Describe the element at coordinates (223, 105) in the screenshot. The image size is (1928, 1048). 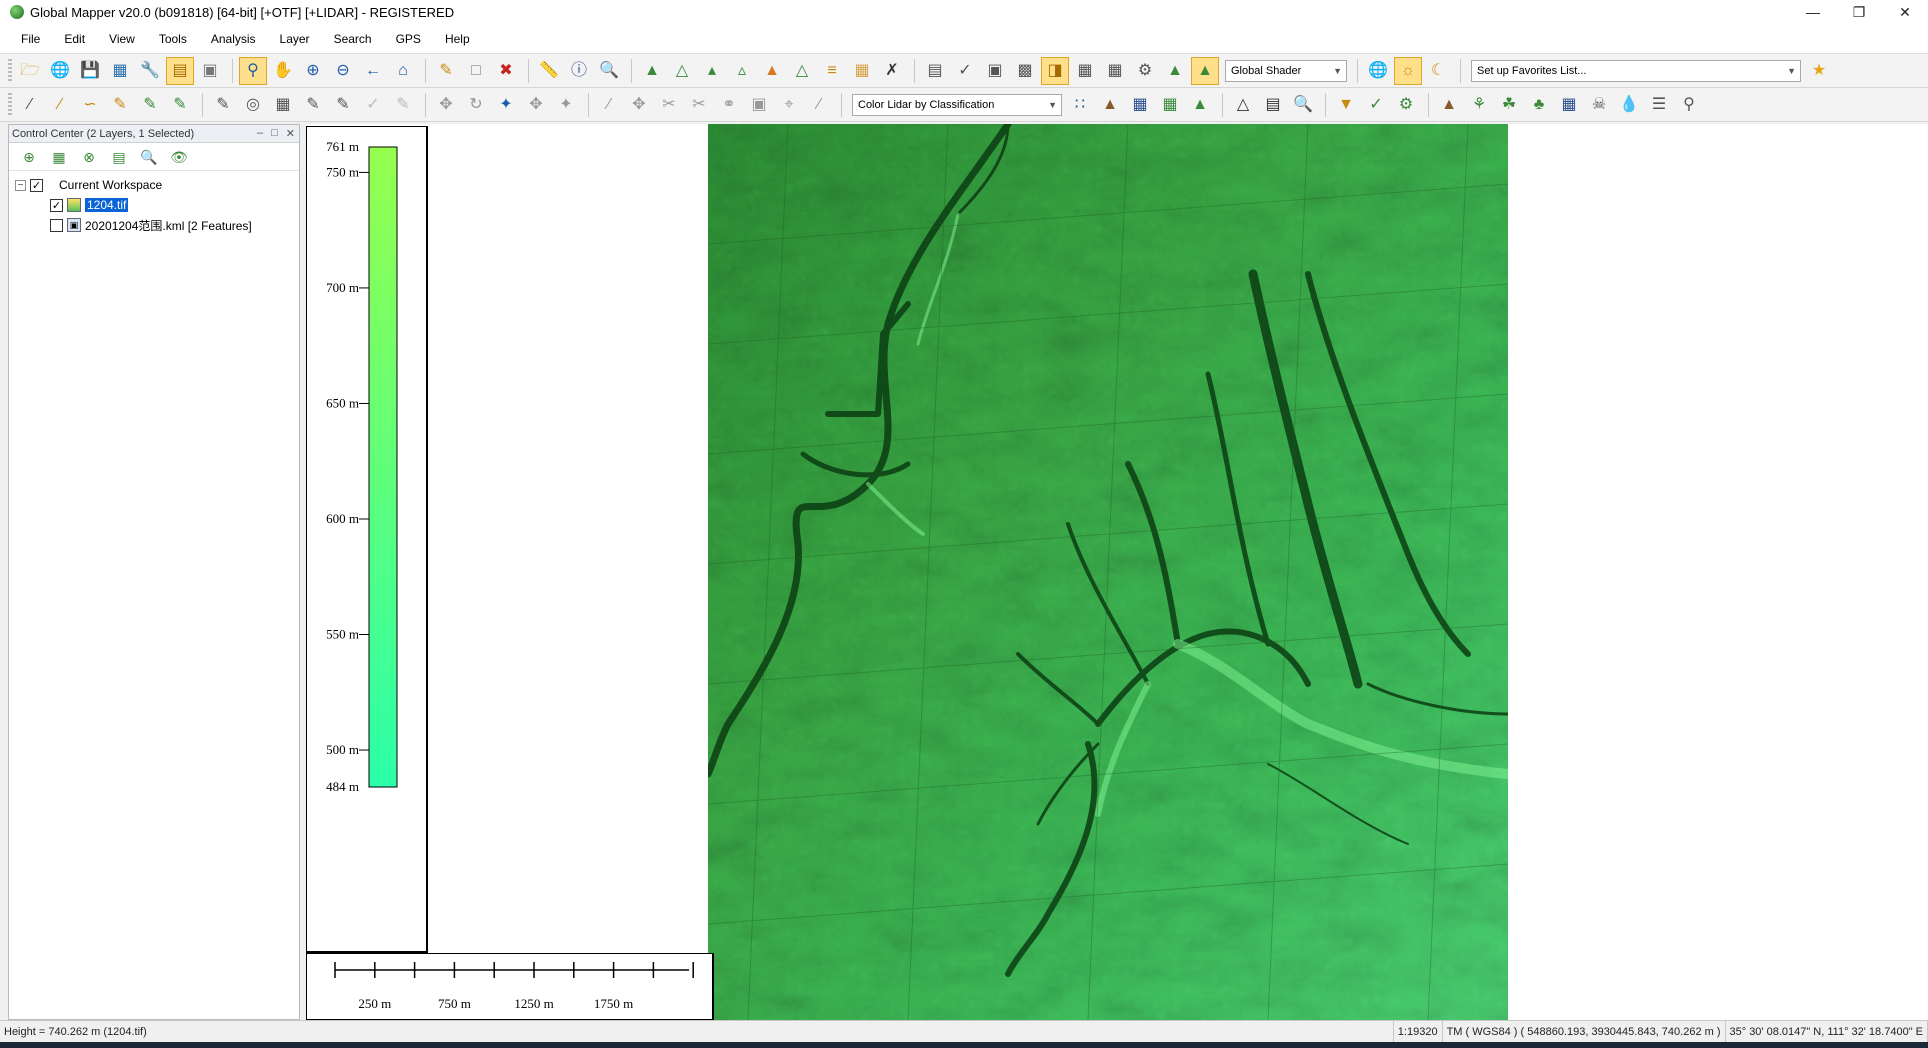
I see `create-point-icon: ✎` at that location.